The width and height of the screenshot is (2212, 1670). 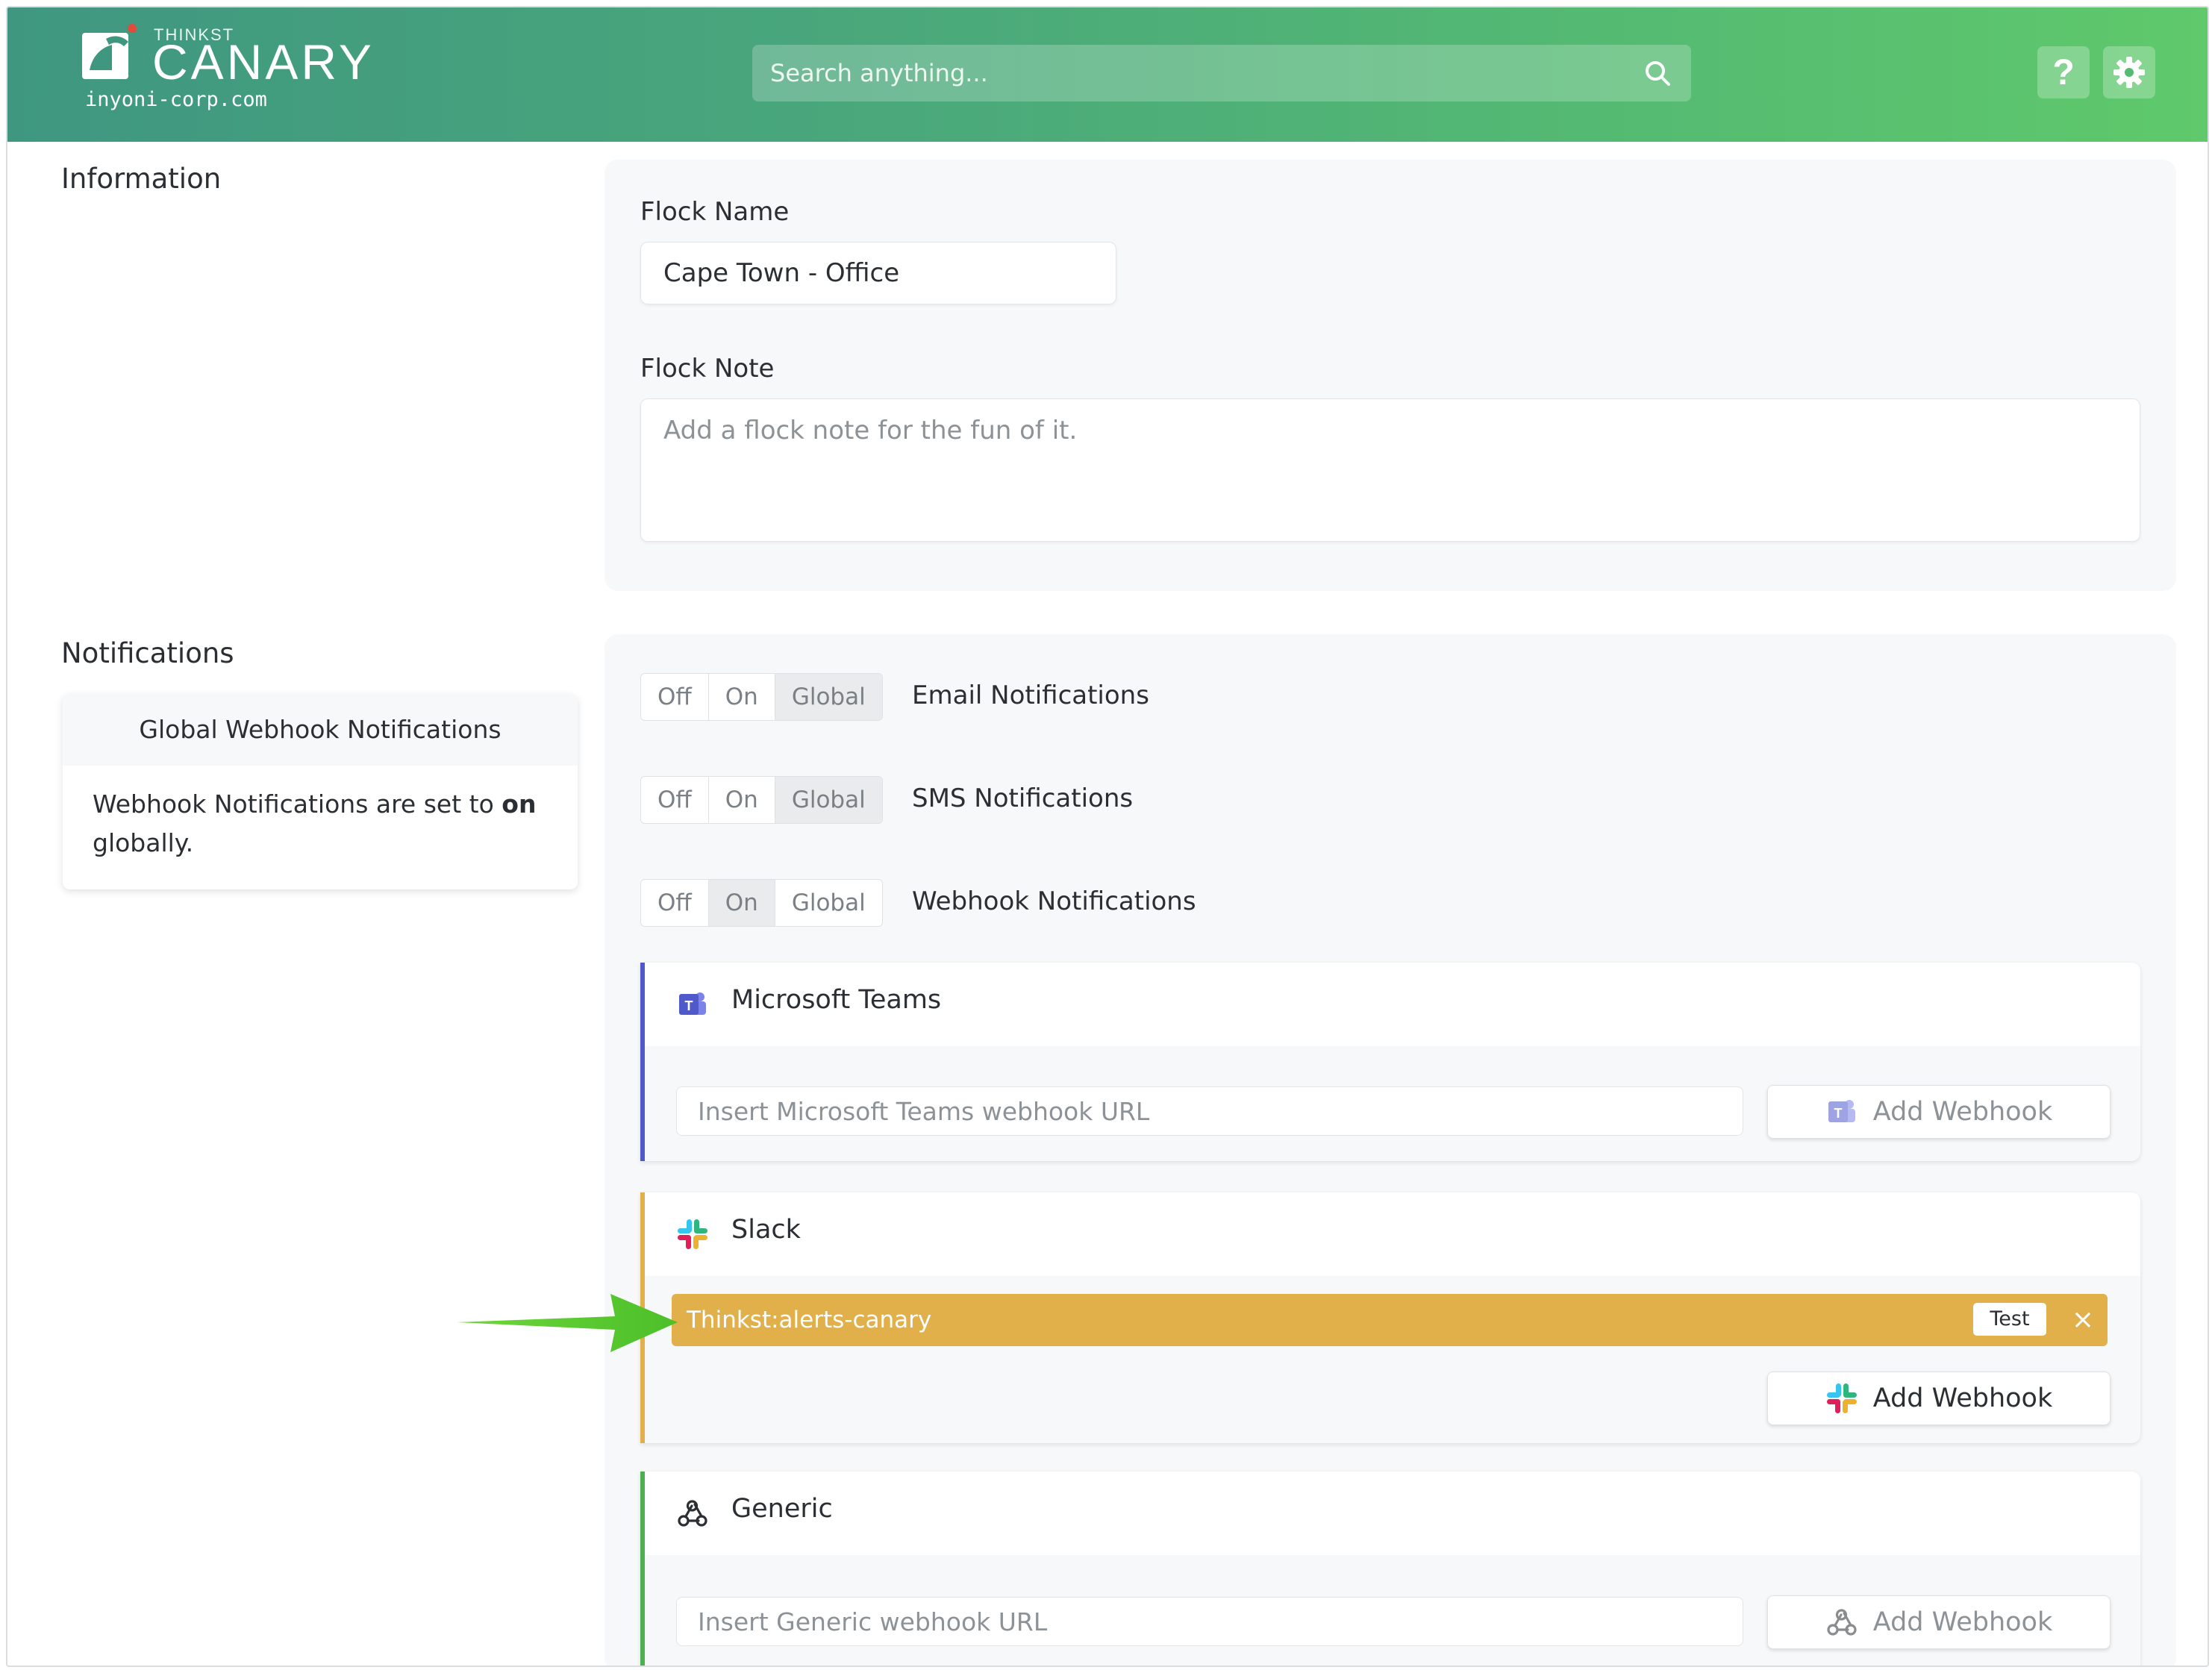 What do you see at coordinates (1963, 1112) in the screenshot?
I see `add-teams-webhook-label: Add Webhook` at bounding box center [1963, 1112].